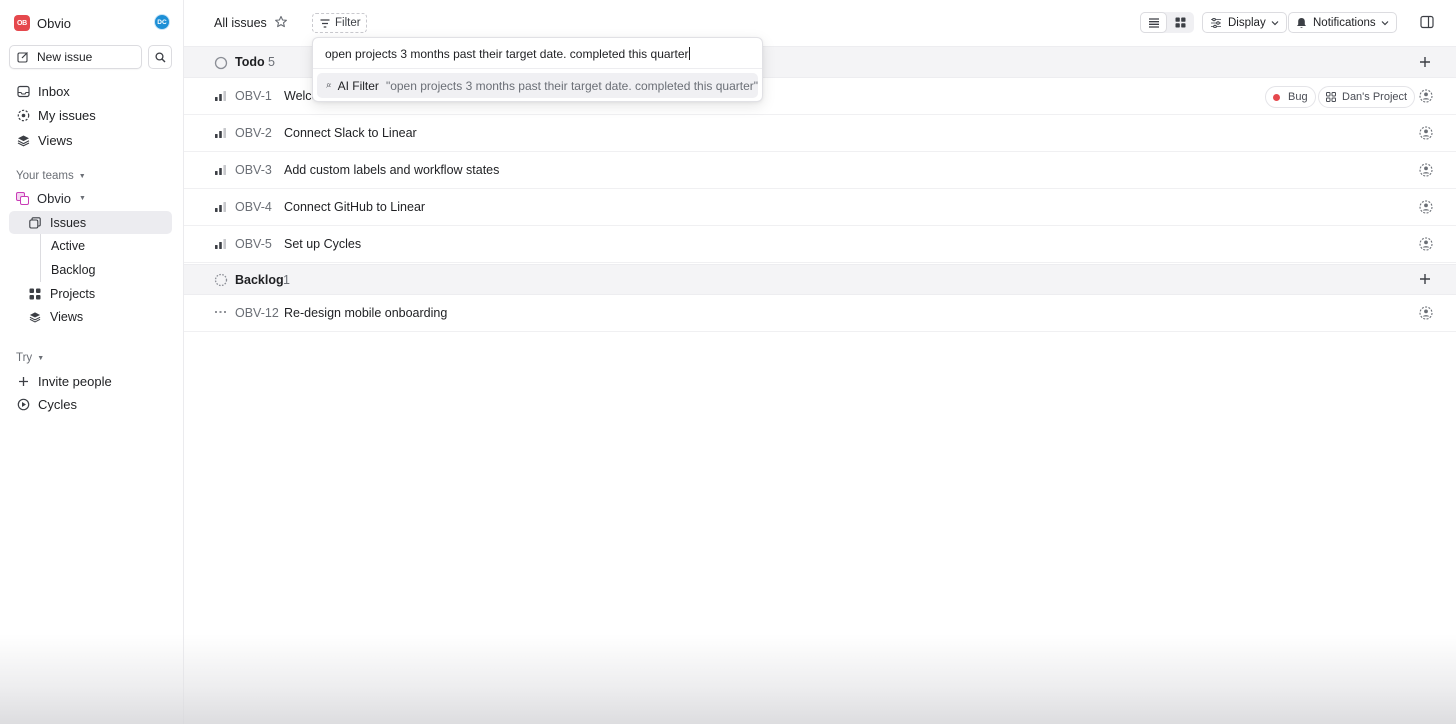 The height and width of the screenshot is (724, 1456). I want to click on team-item-active: Active, so click(90, 245).